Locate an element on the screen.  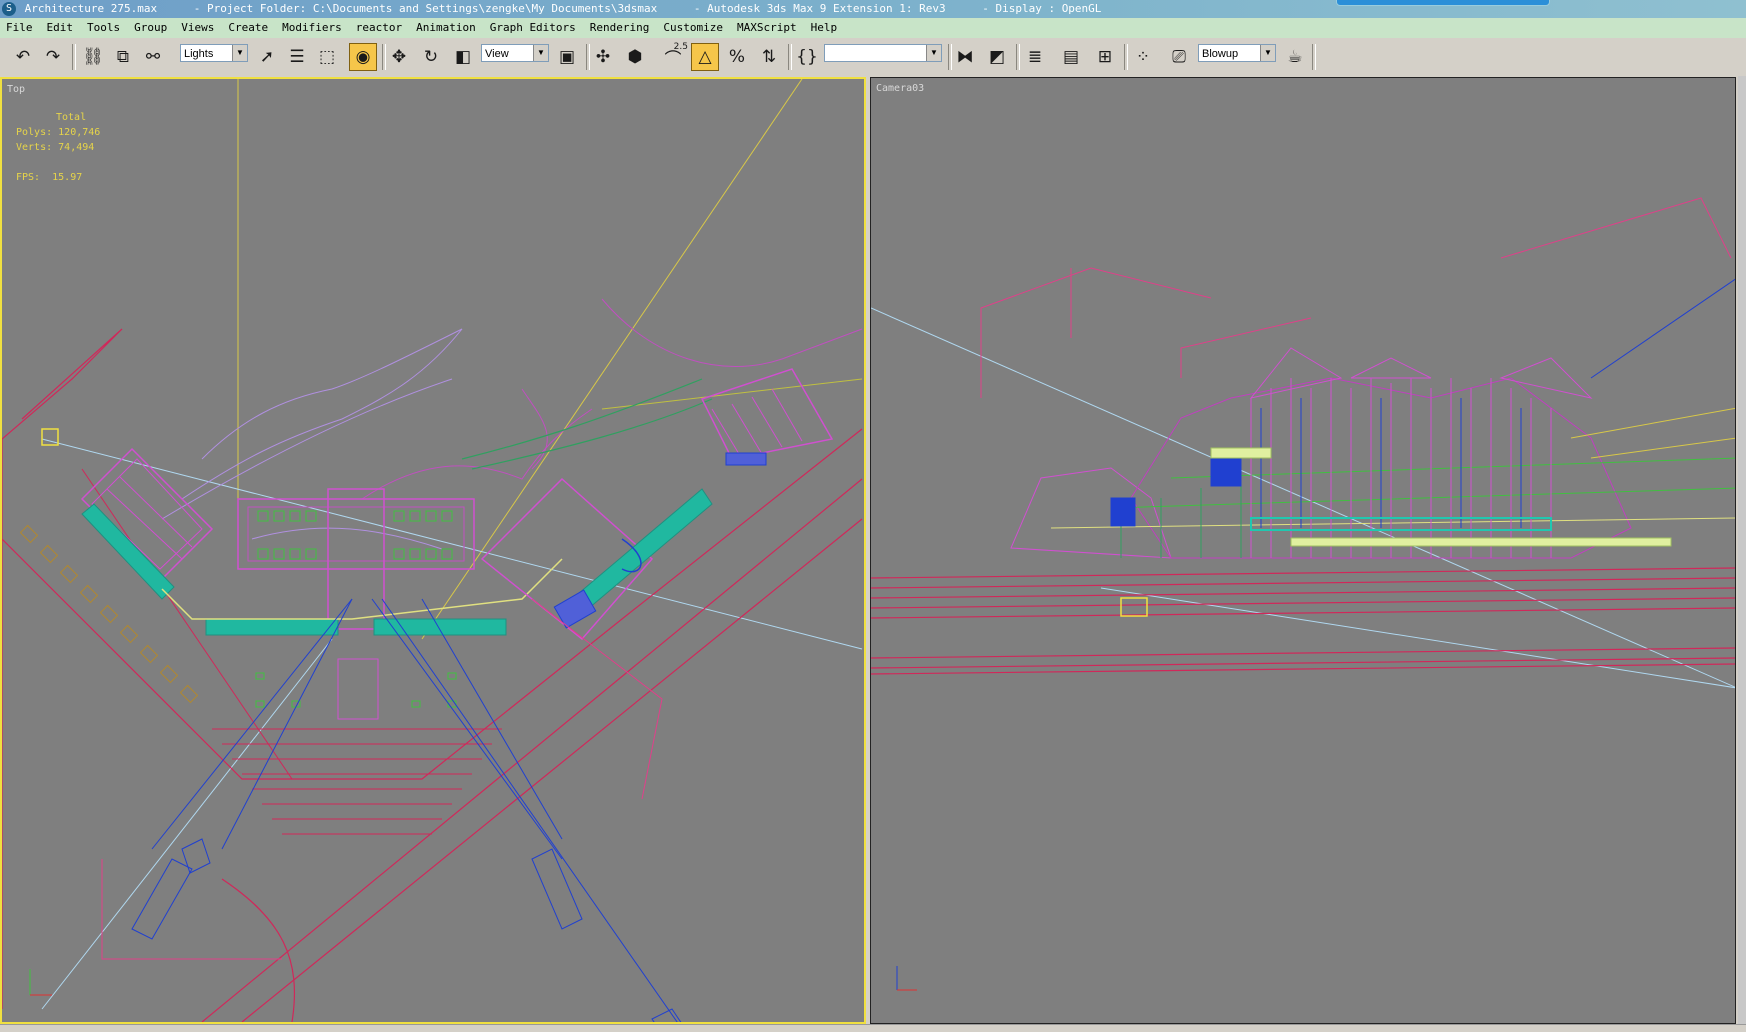
edit-named-sel-icon: {} is located at coordinates (807, 57).